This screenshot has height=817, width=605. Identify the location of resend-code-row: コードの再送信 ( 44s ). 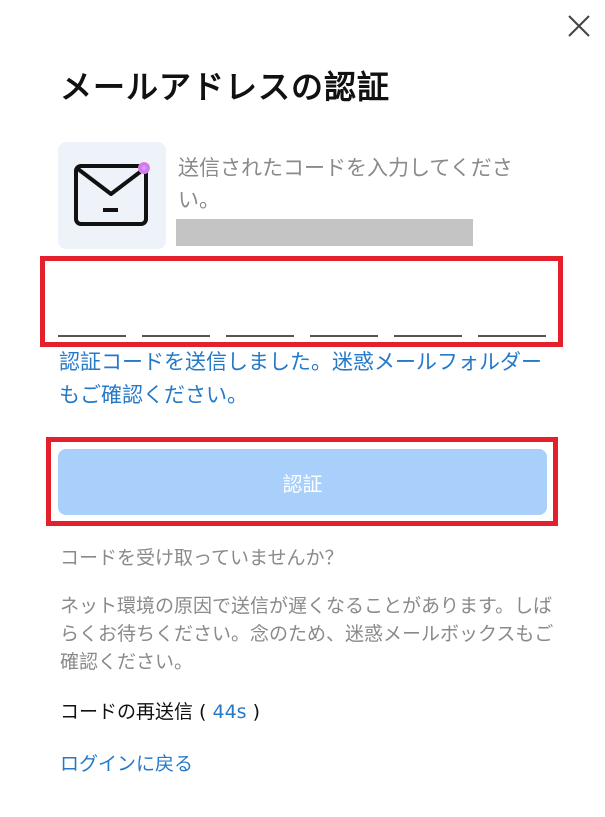
(160, 710).